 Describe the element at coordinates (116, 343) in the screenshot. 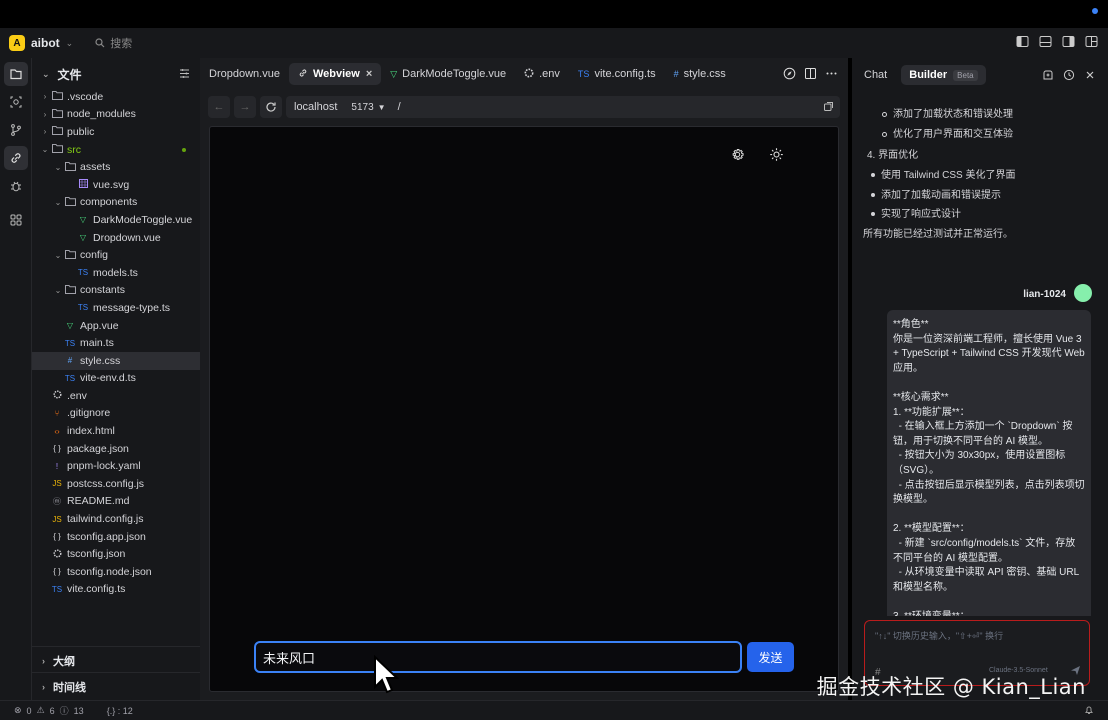

I see `file-item: TS main.ts` at that location.